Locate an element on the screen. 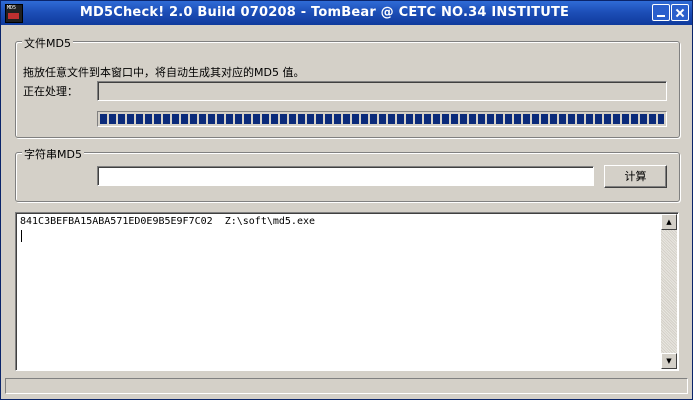 Image resolution: width=693 pixels, height=400 pixels. drop-hint-text: 拖放任意文件到本窗口中，将自动生成其对应的MD5 值。 is located at coordinates (164, 72).